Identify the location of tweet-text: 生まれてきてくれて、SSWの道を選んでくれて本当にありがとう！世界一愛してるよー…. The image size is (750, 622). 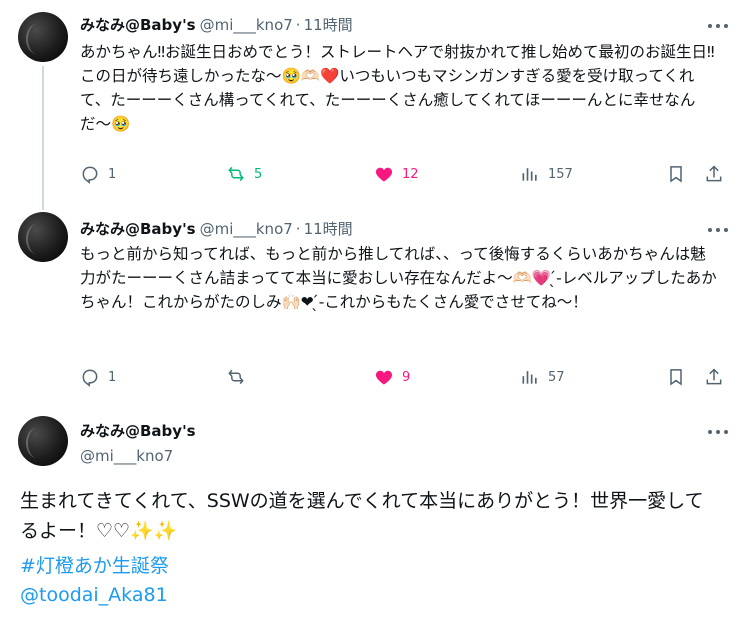
(362, 516).